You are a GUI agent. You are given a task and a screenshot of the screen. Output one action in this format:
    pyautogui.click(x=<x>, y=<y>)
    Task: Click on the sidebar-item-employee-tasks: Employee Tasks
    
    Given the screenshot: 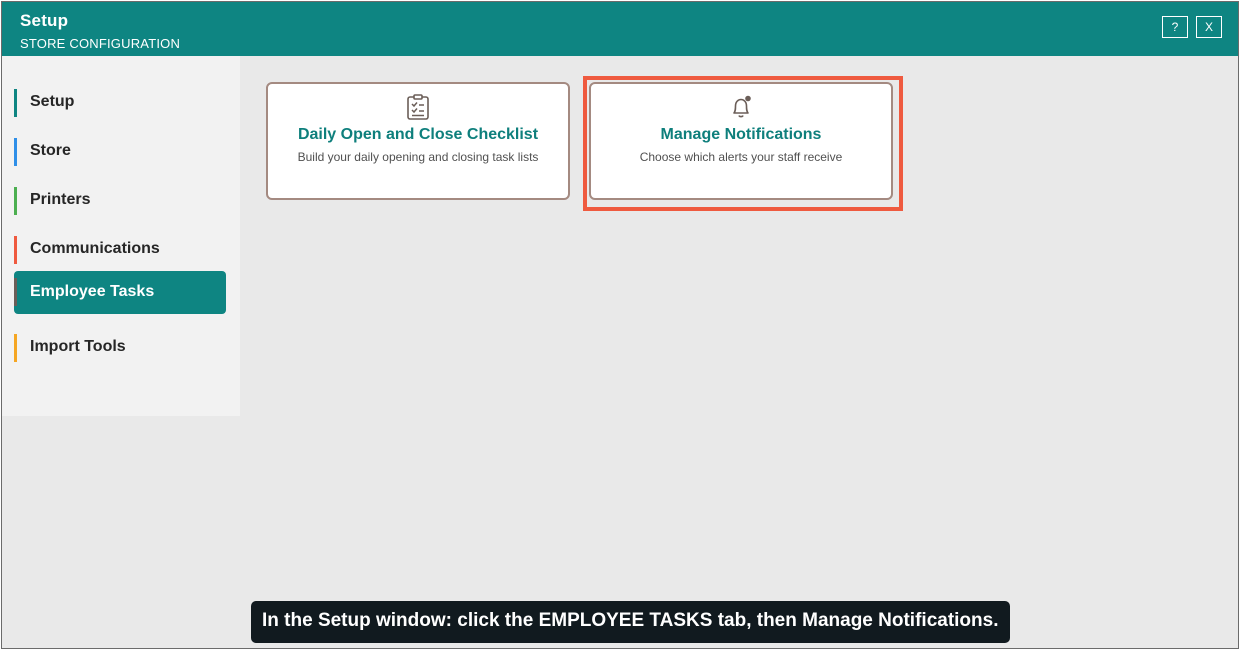 What is the action you would take?
    pyautogui.click(x=120, y=292)
    